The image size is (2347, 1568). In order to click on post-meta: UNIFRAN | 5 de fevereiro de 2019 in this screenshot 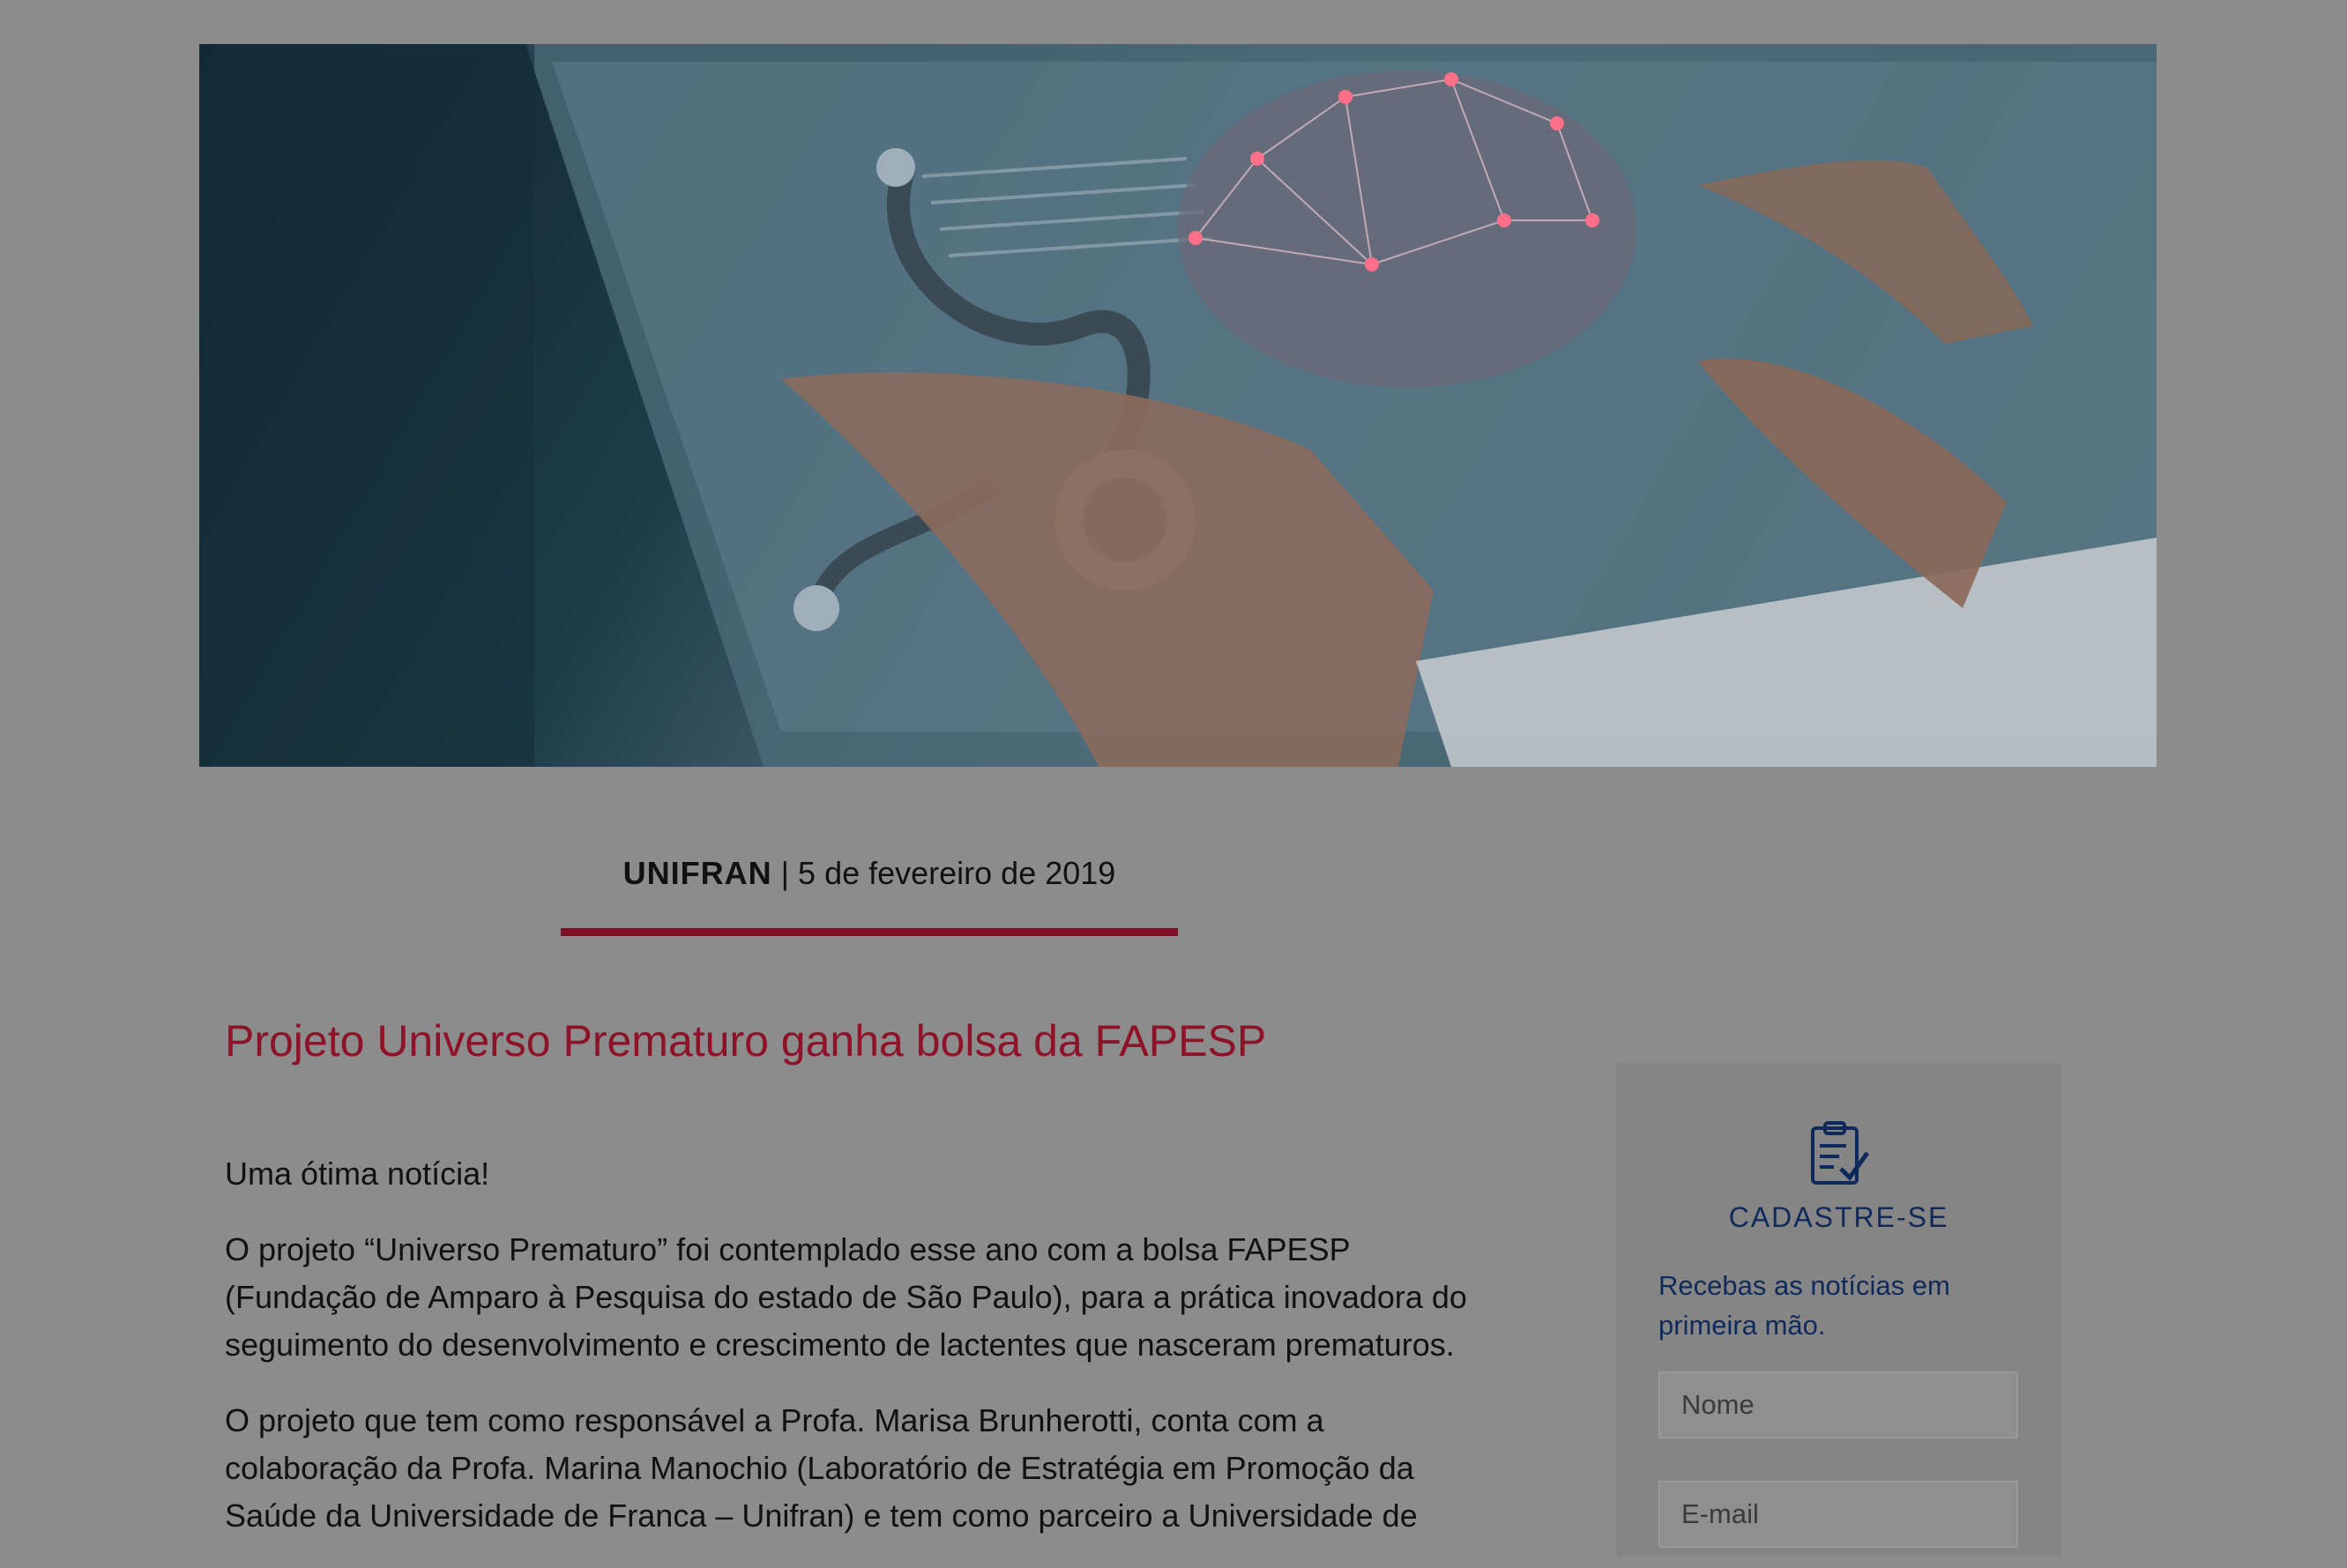, I will do `click(869, 873)`.